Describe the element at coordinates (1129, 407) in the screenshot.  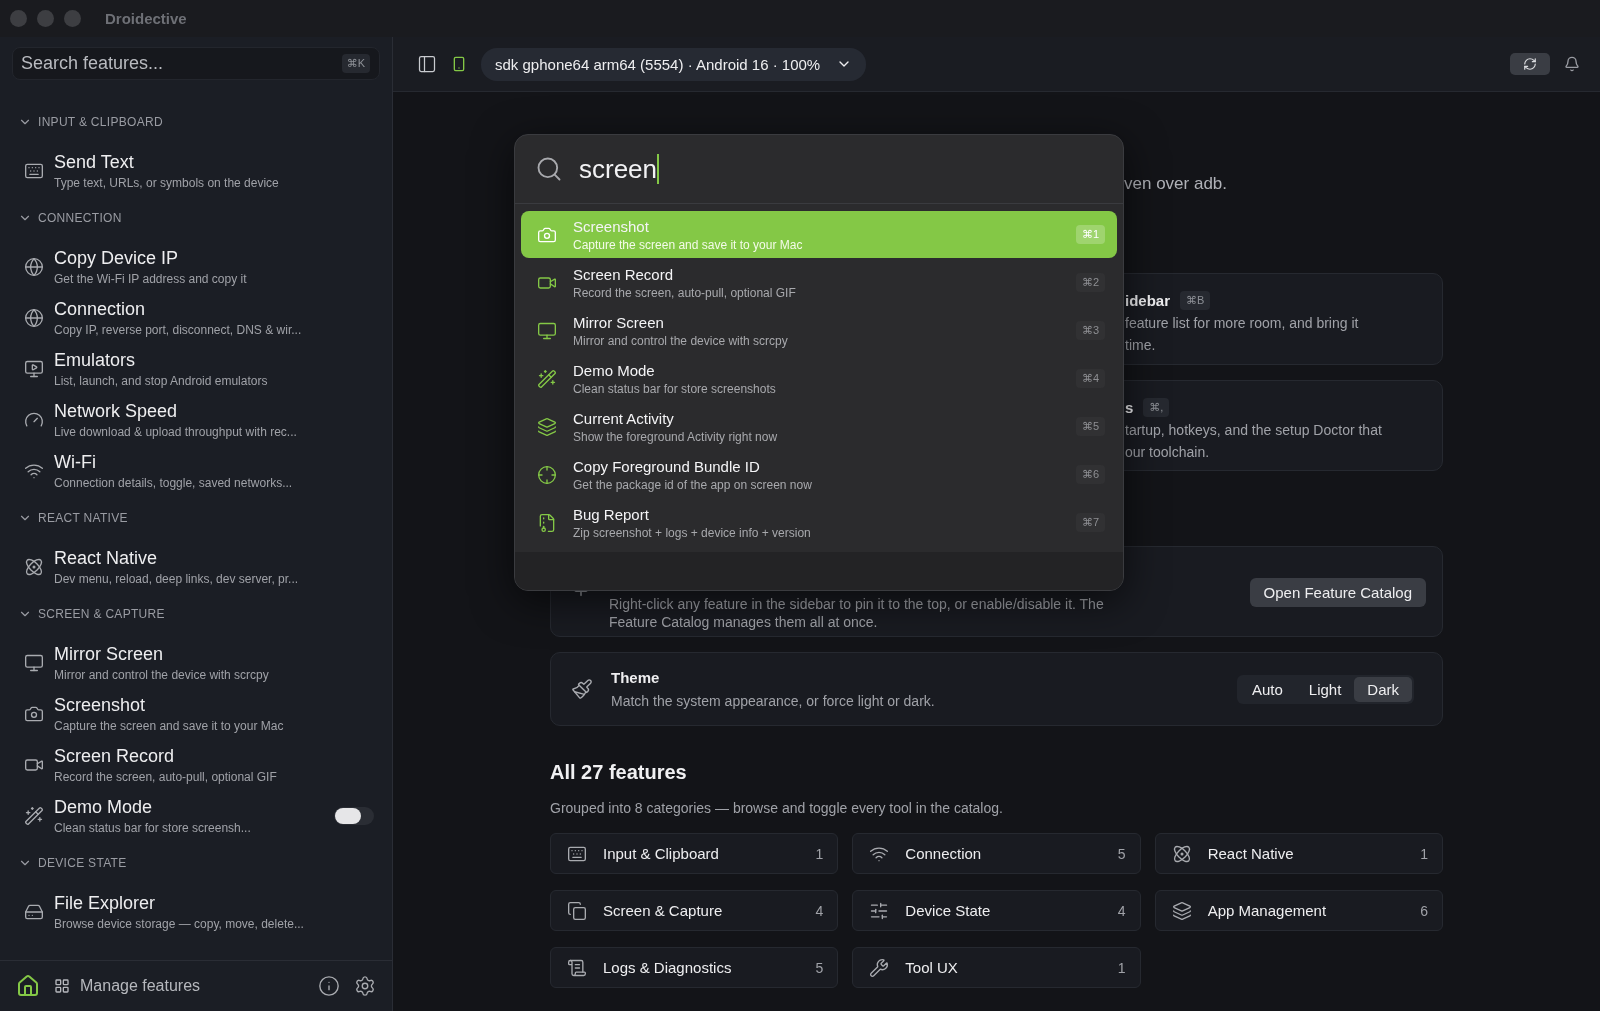
I see `tip-title: s` at that location.